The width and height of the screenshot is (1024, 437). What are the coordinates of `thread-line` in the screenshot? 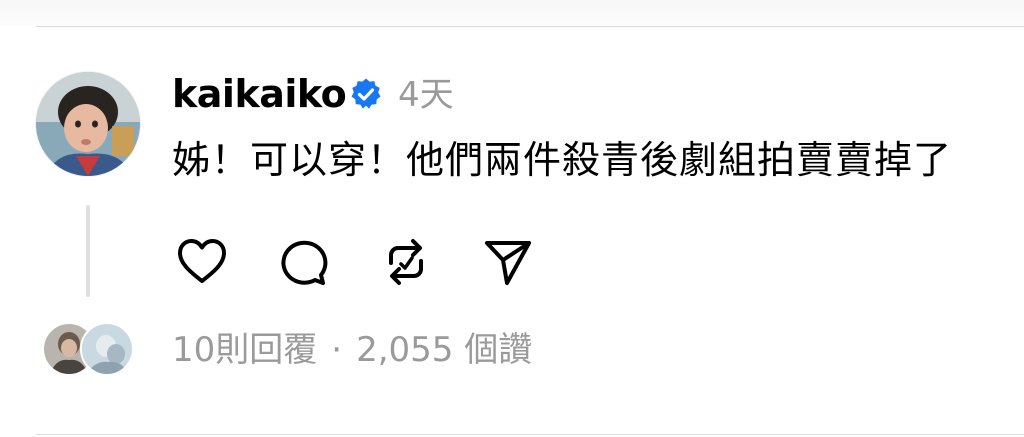 It's located at (88, 251).